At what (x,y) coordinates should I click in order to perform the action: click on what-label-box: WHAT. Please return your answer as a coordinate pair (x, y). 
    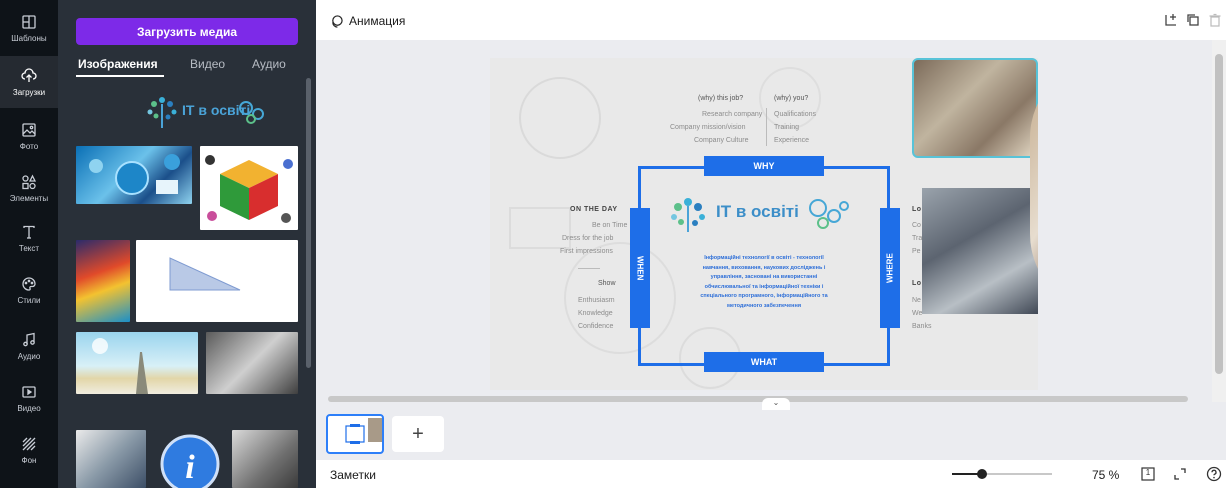
    Looking at the image, I should click on (764, 362).